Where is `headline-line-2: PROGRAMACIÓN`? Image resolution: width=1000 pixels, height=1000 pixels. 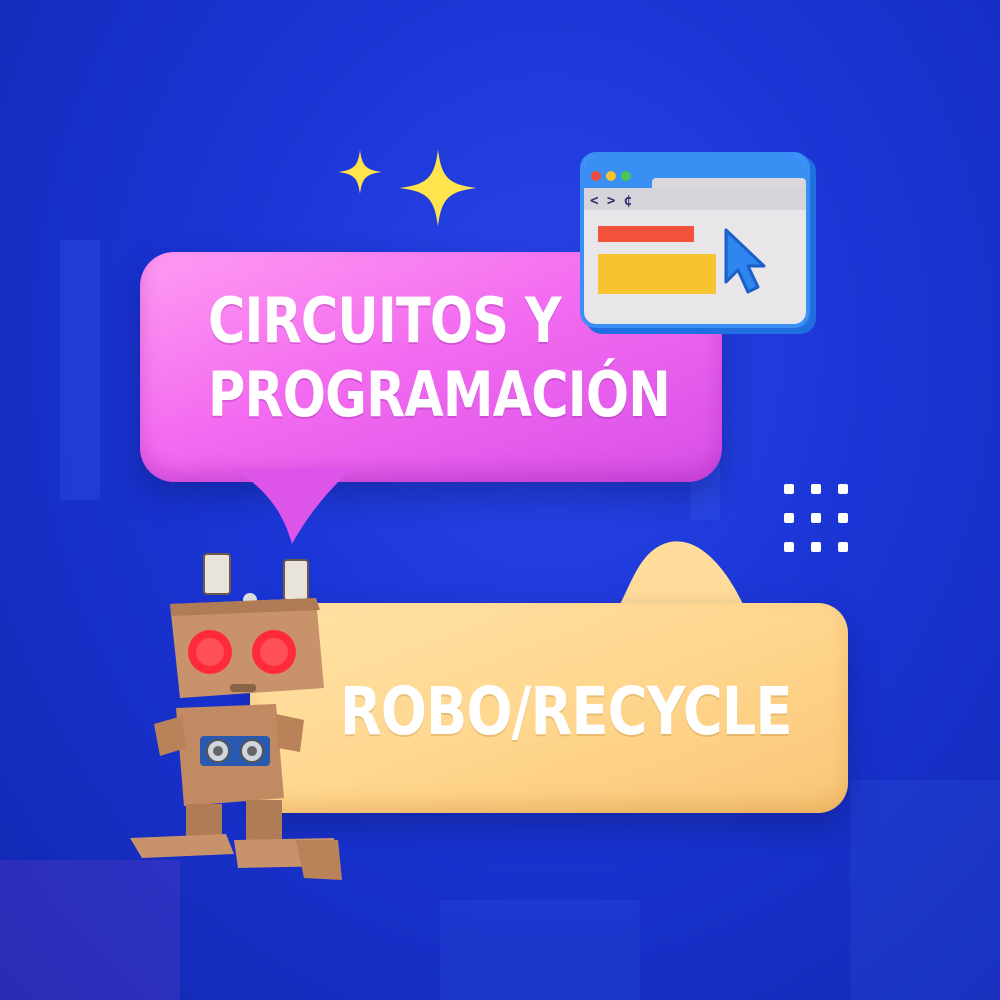 headline-line-2: PROGRAMACIÓN is located at coordinates (439, 394).